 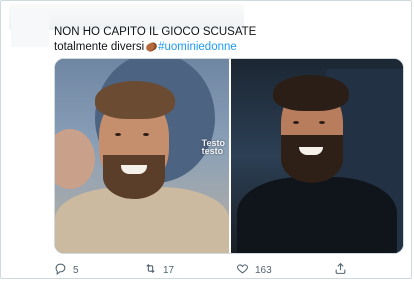 I want to click on watermark: Testo testo, so click(x=213, y=147).